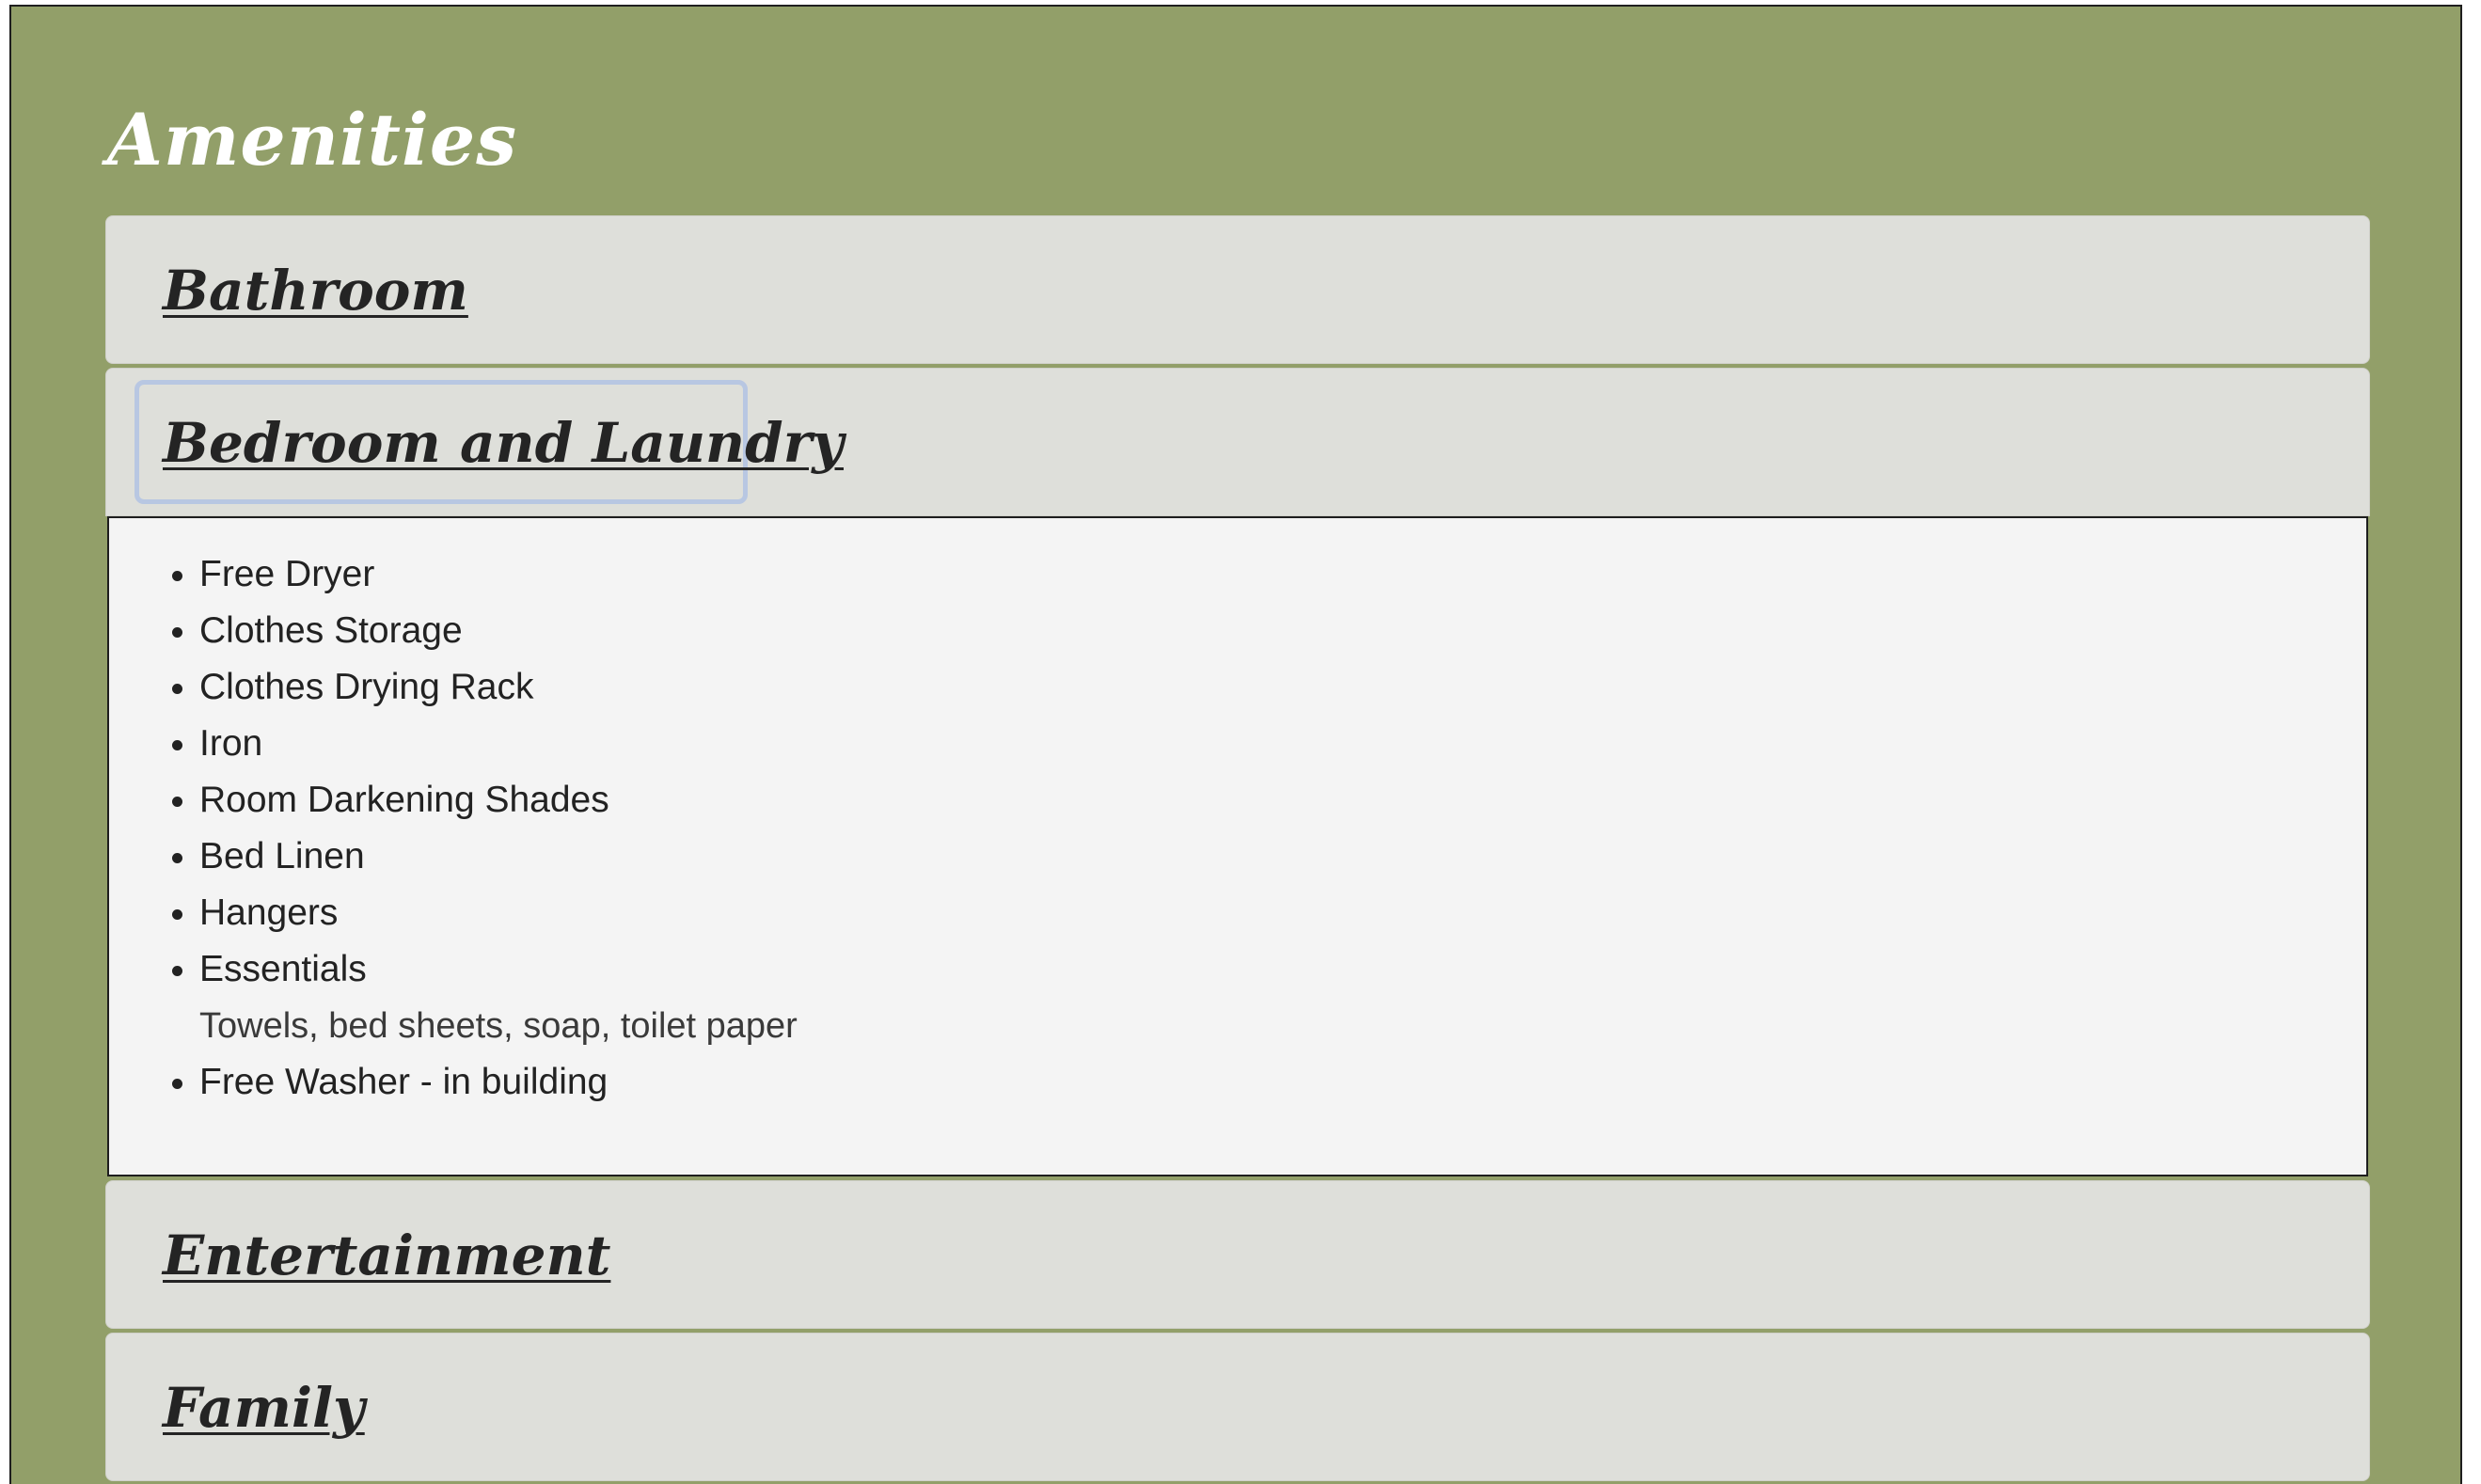  Describe the element at coordinates (503, 443) in the screenshot. I see `bedroom-and-laundry-toggle-link: Bedroom and Laundry` at that location.